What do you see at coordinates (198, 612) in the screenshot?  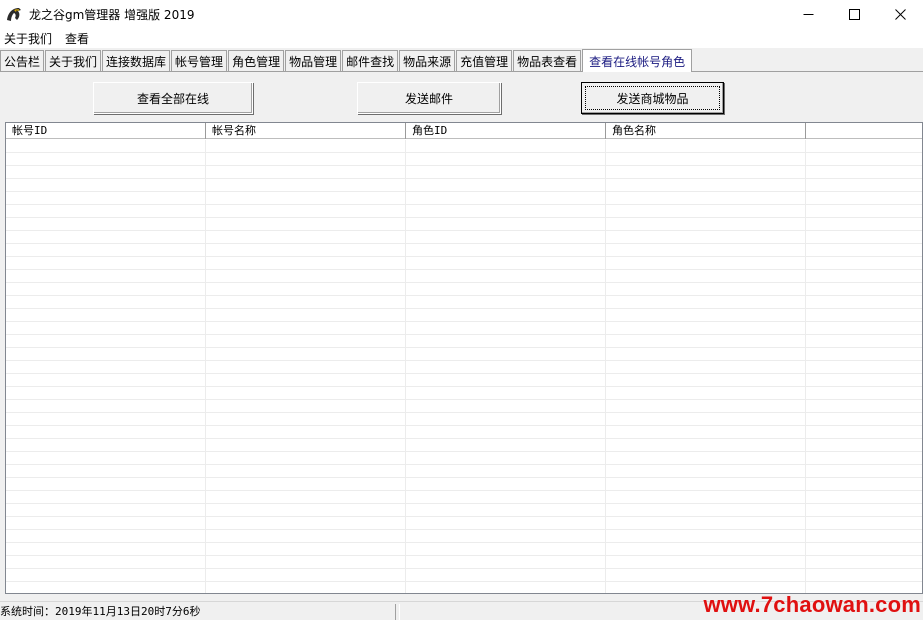 I see `status-system-time: 系统时间：2019年11月13日20时7分6秒` at bounding box center [198, 612].